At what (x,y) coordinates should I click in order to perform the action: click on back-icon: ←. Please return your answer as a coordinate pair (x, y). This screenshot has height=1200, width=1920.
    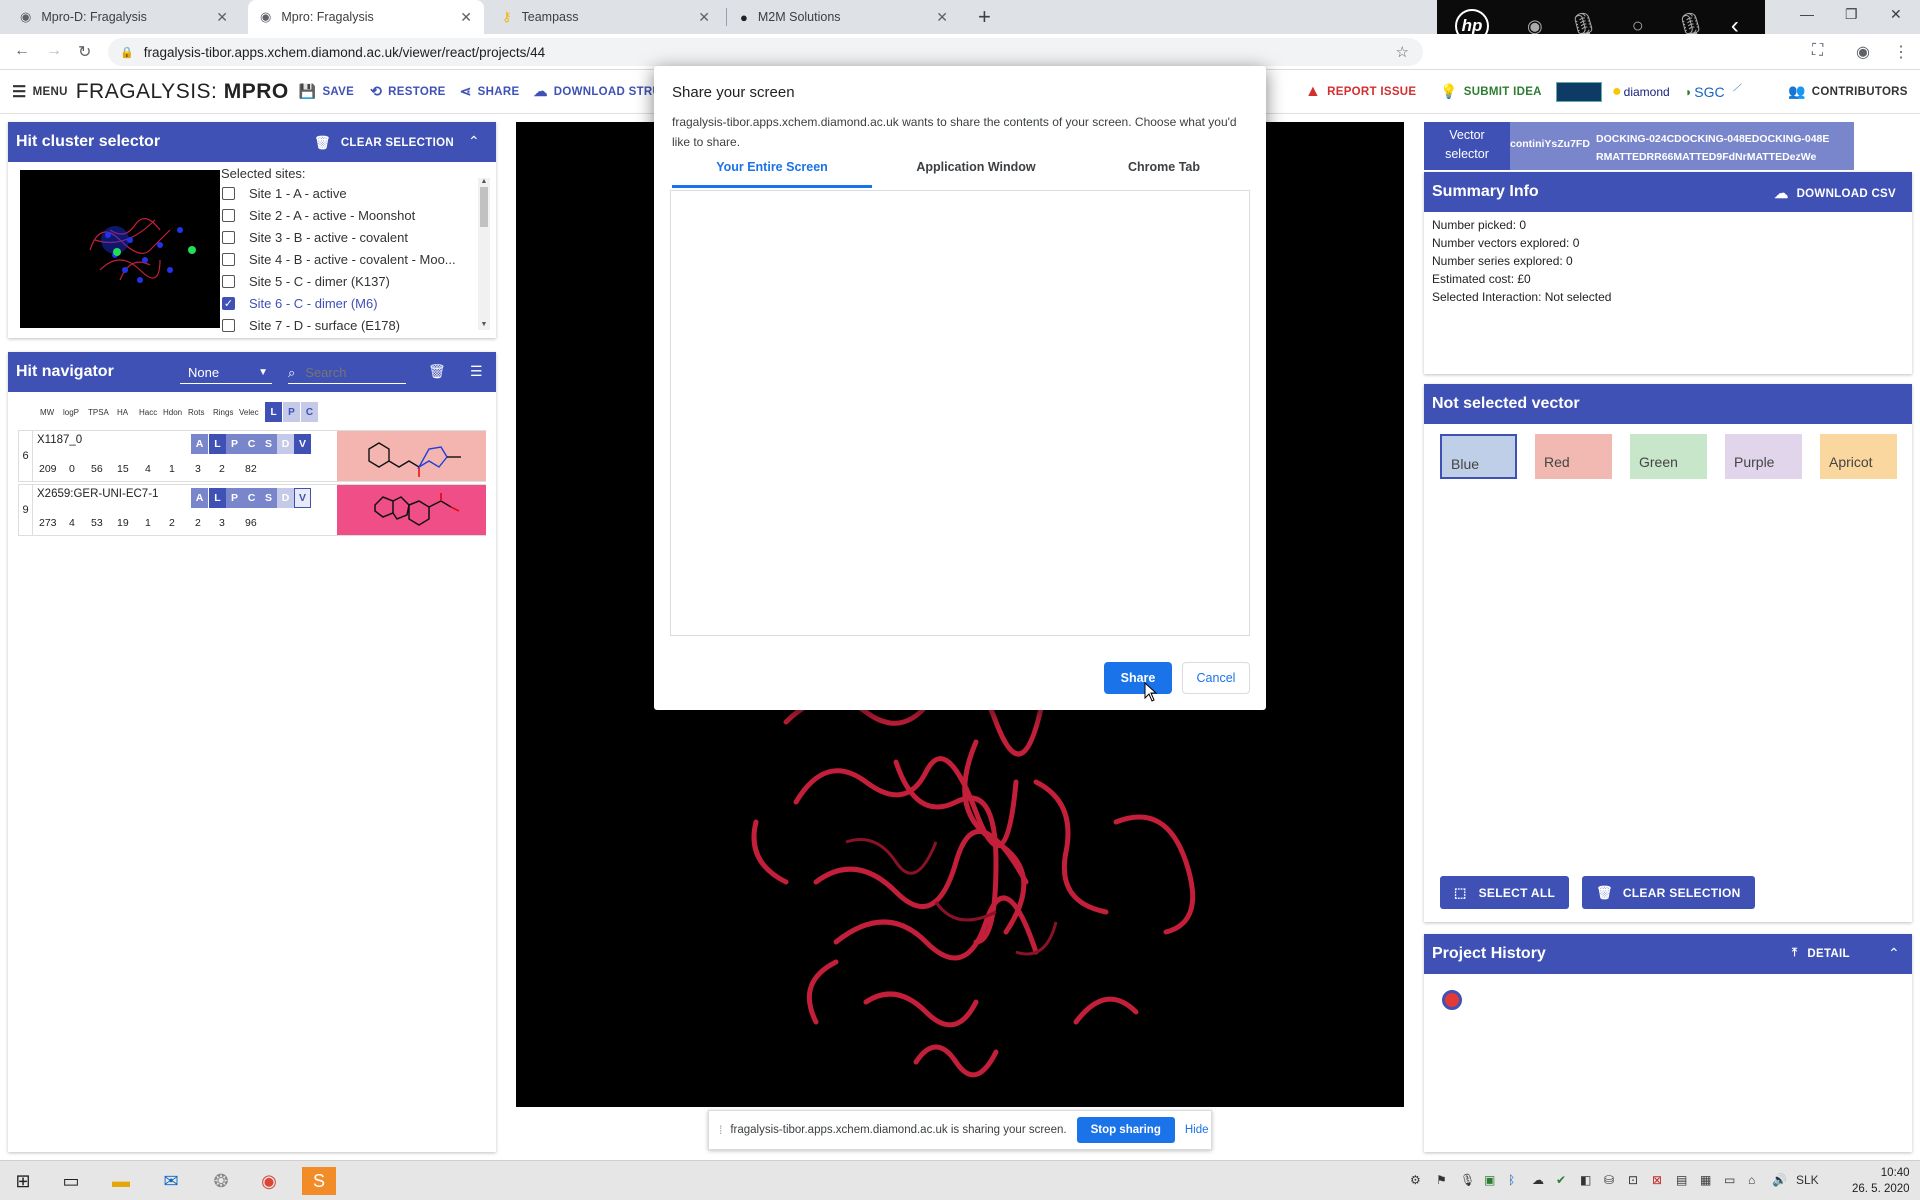
    Looking at the image, I should click on (22, 51).